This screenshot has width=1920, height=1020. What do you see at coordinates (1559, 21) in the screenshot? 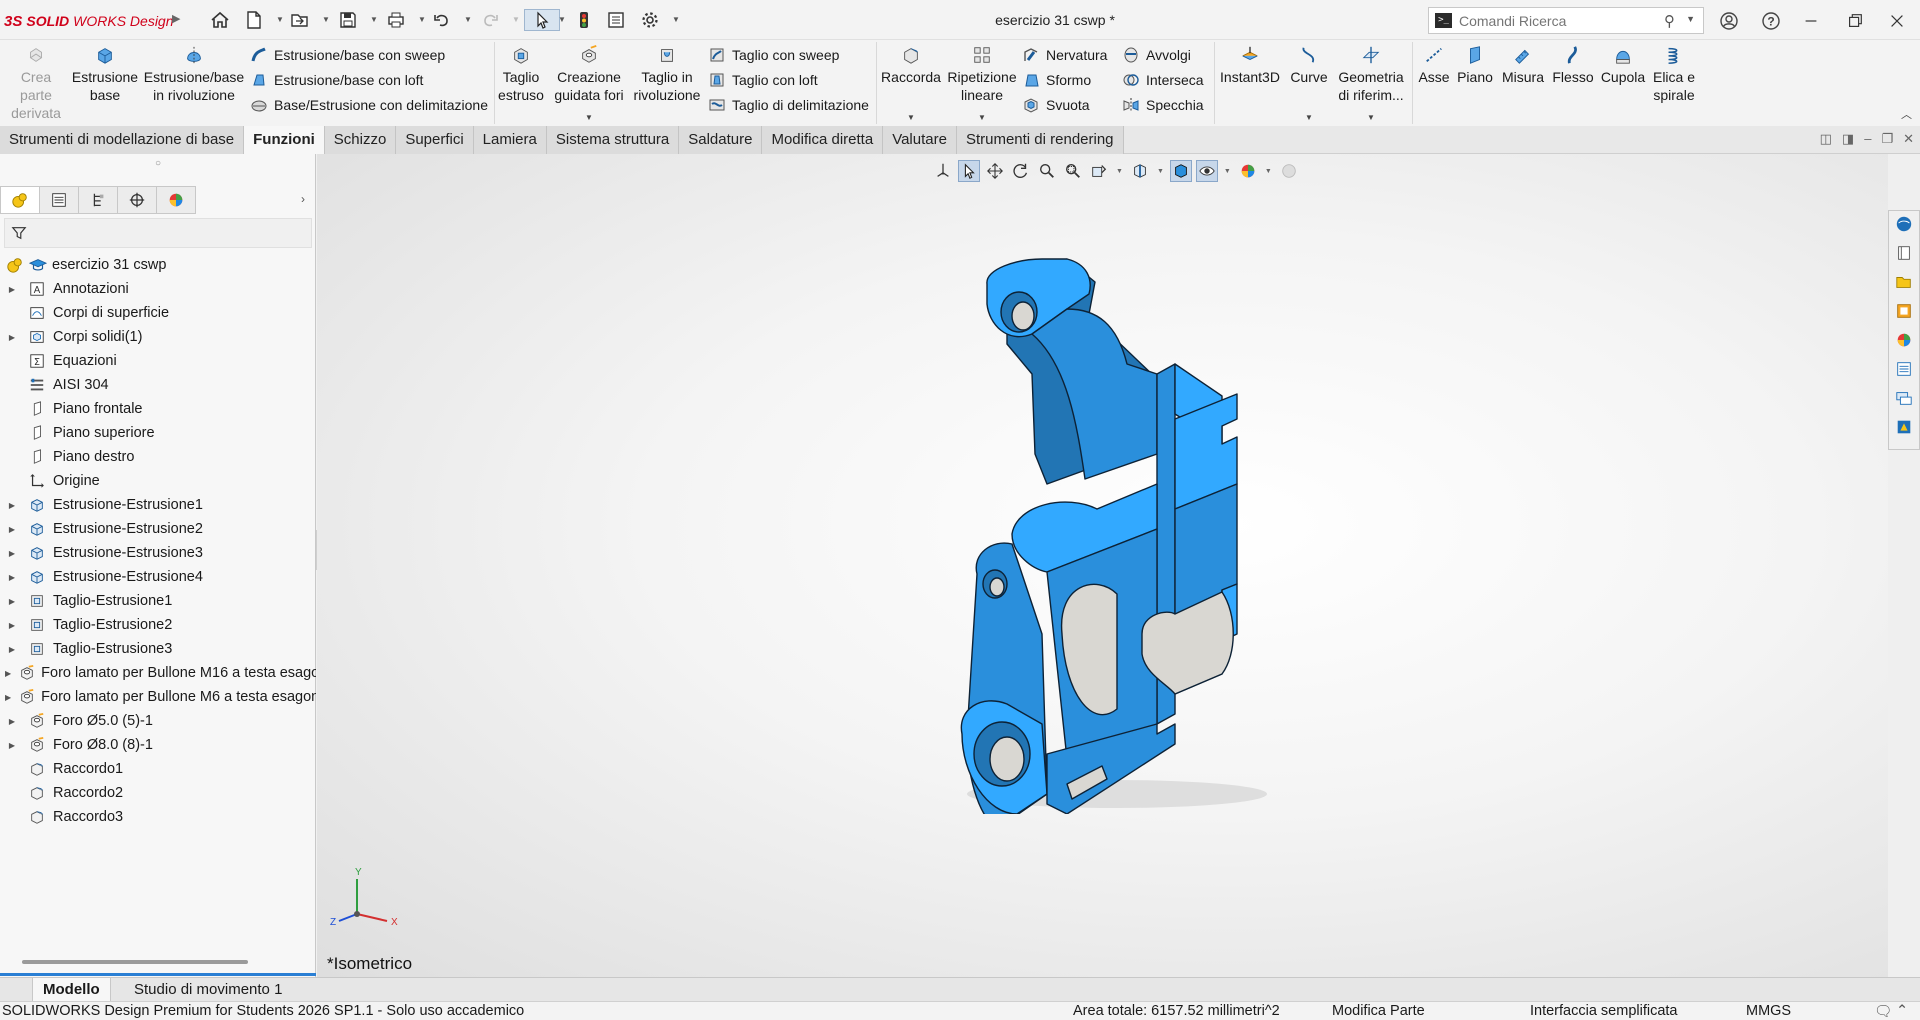
I see `search-input` at bounding box center [1559, 21].